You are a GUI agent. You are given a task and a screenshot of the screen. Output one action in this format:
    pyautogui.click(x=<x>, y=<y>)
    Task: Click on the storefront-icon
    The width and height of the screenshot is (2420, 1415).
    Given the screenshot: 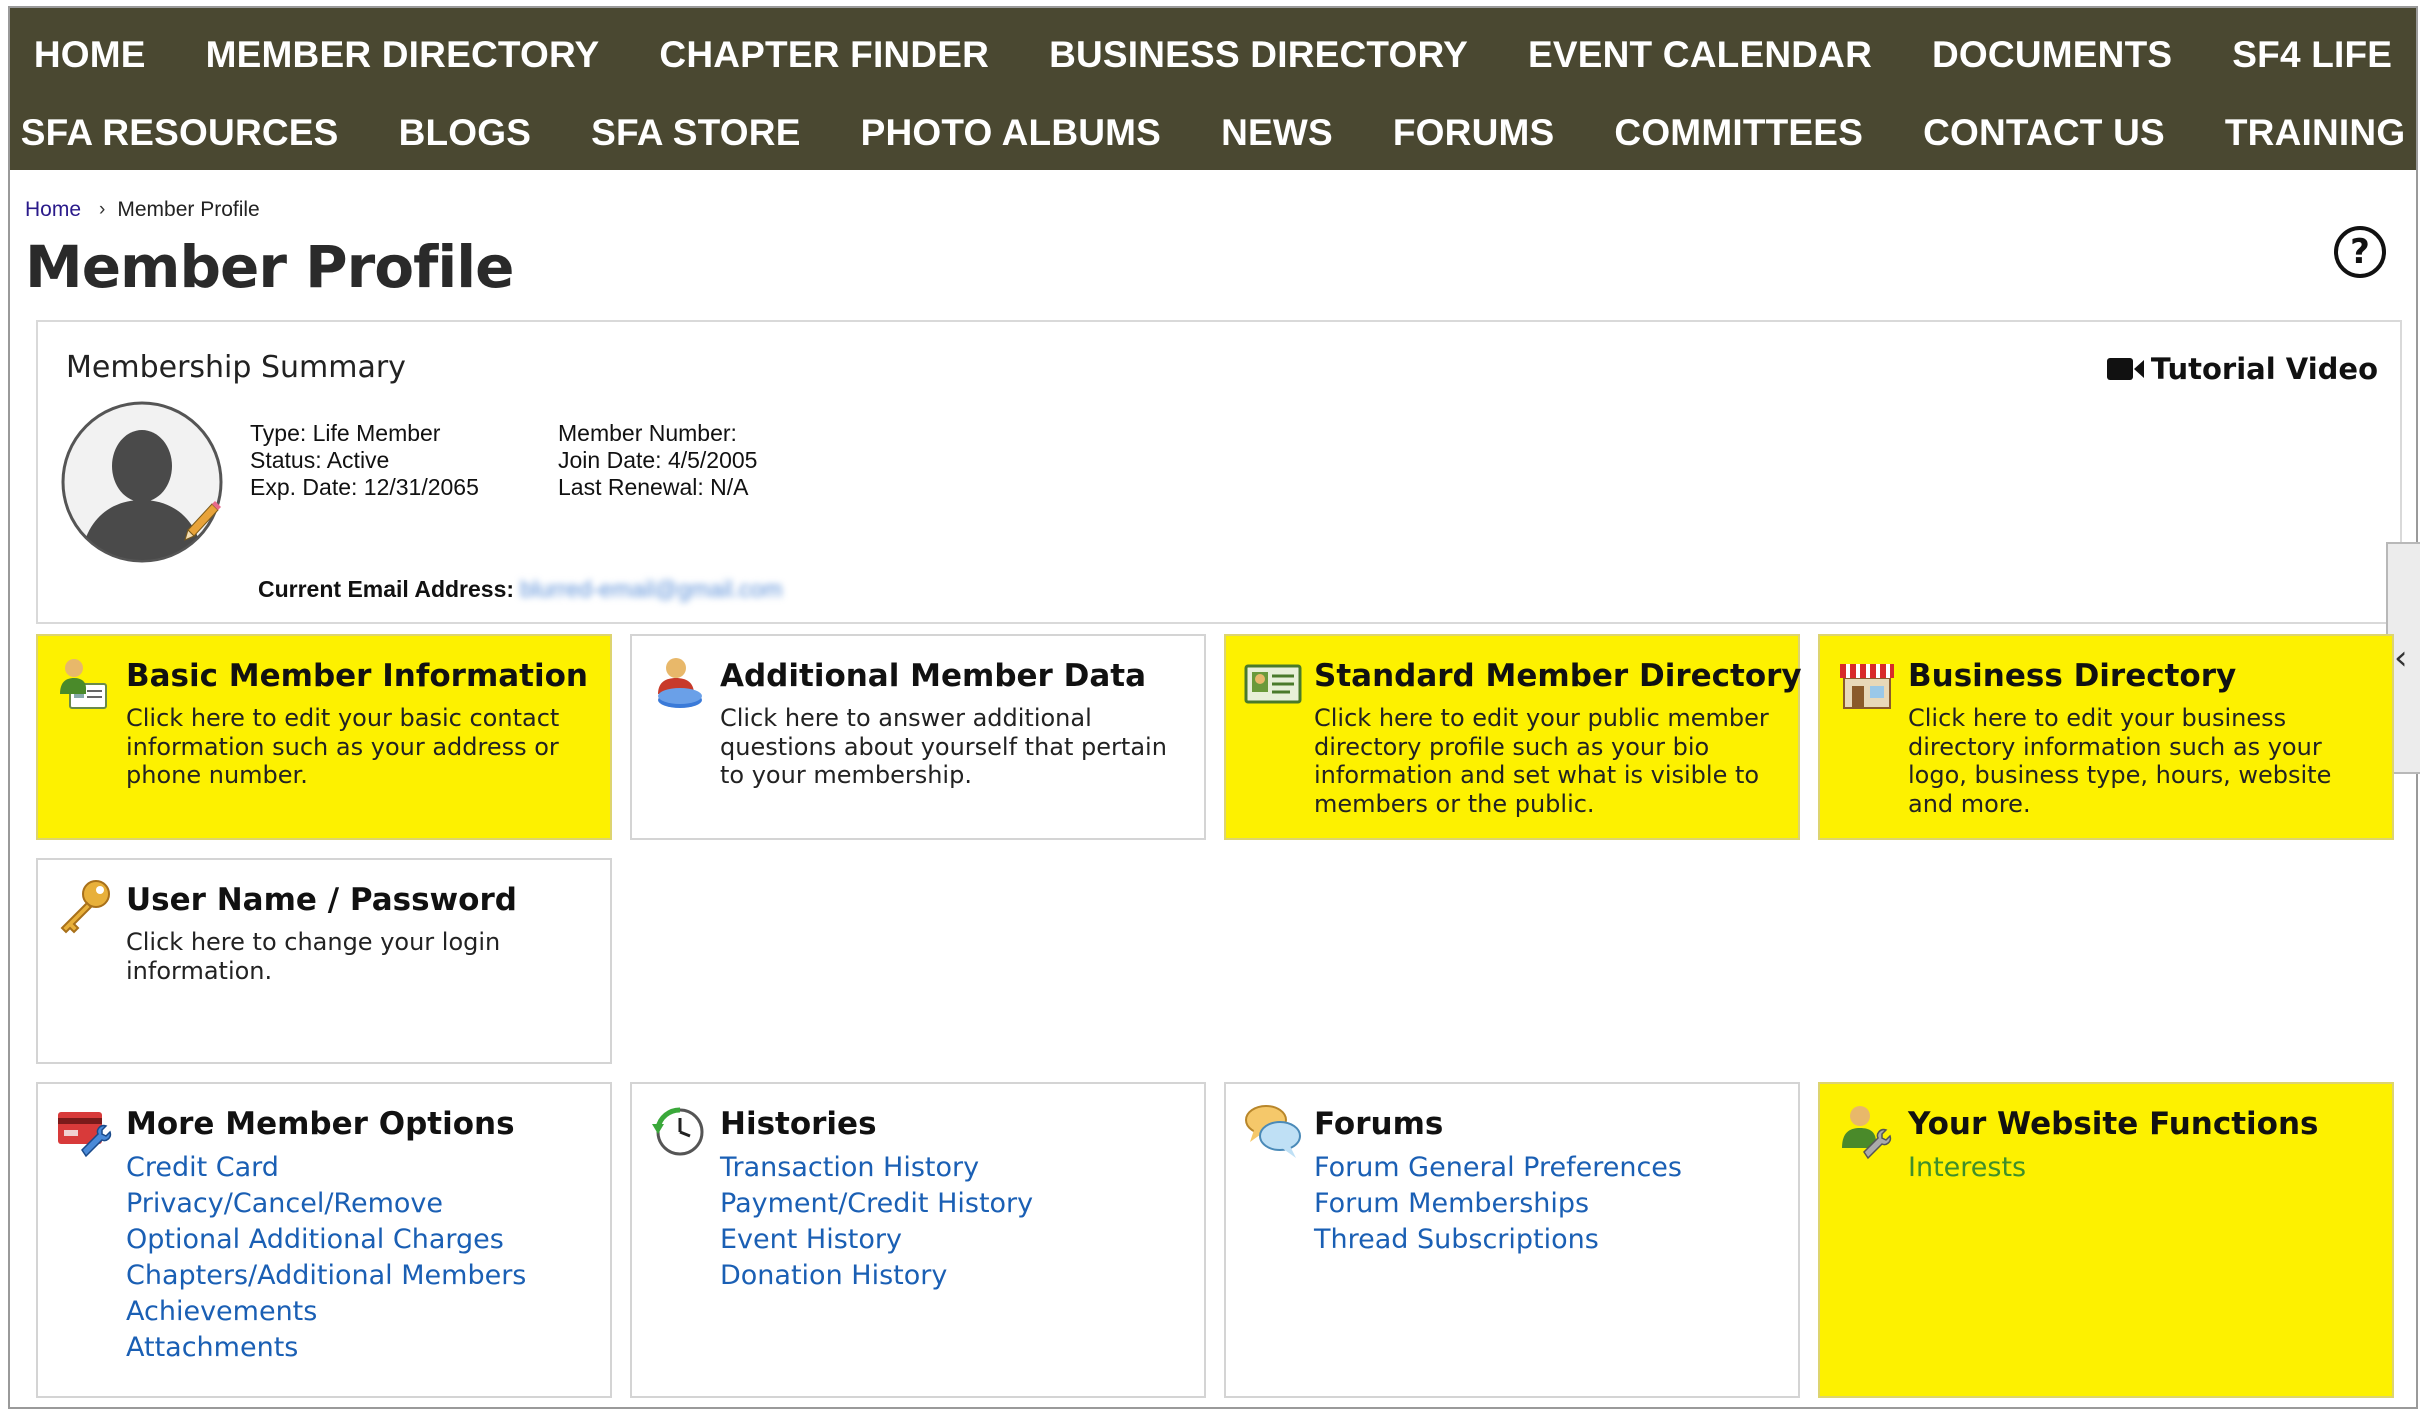 What is the action you would take?
    pyautogui.click(x=1867, y=686)
    